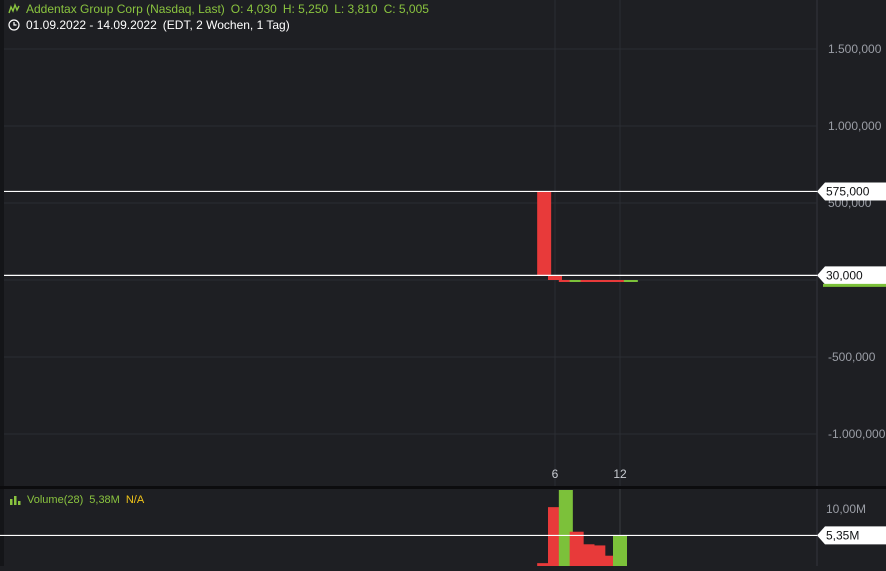  Describe the element at coordinates (620, 474) in the screenshot. I see `x-tick-label: 12` at that location.